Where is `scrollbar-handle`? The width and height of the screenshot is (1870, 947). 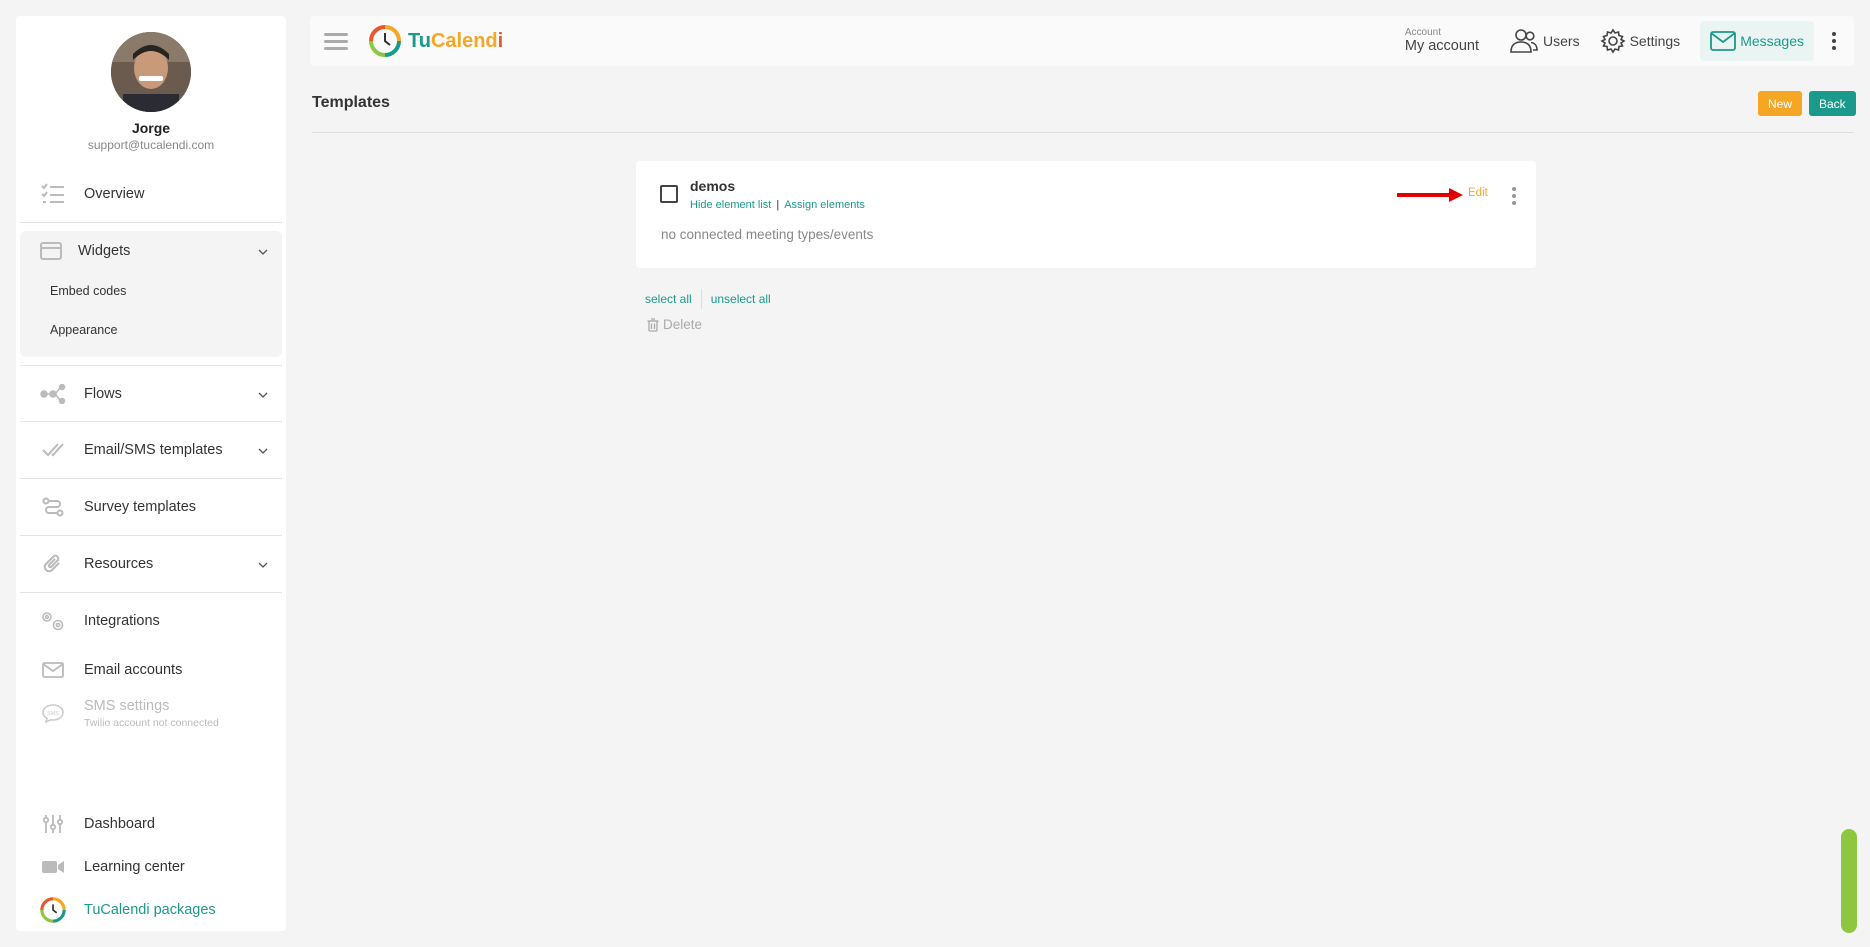 scrollbar-handle is located at coordinates (1849, 881).